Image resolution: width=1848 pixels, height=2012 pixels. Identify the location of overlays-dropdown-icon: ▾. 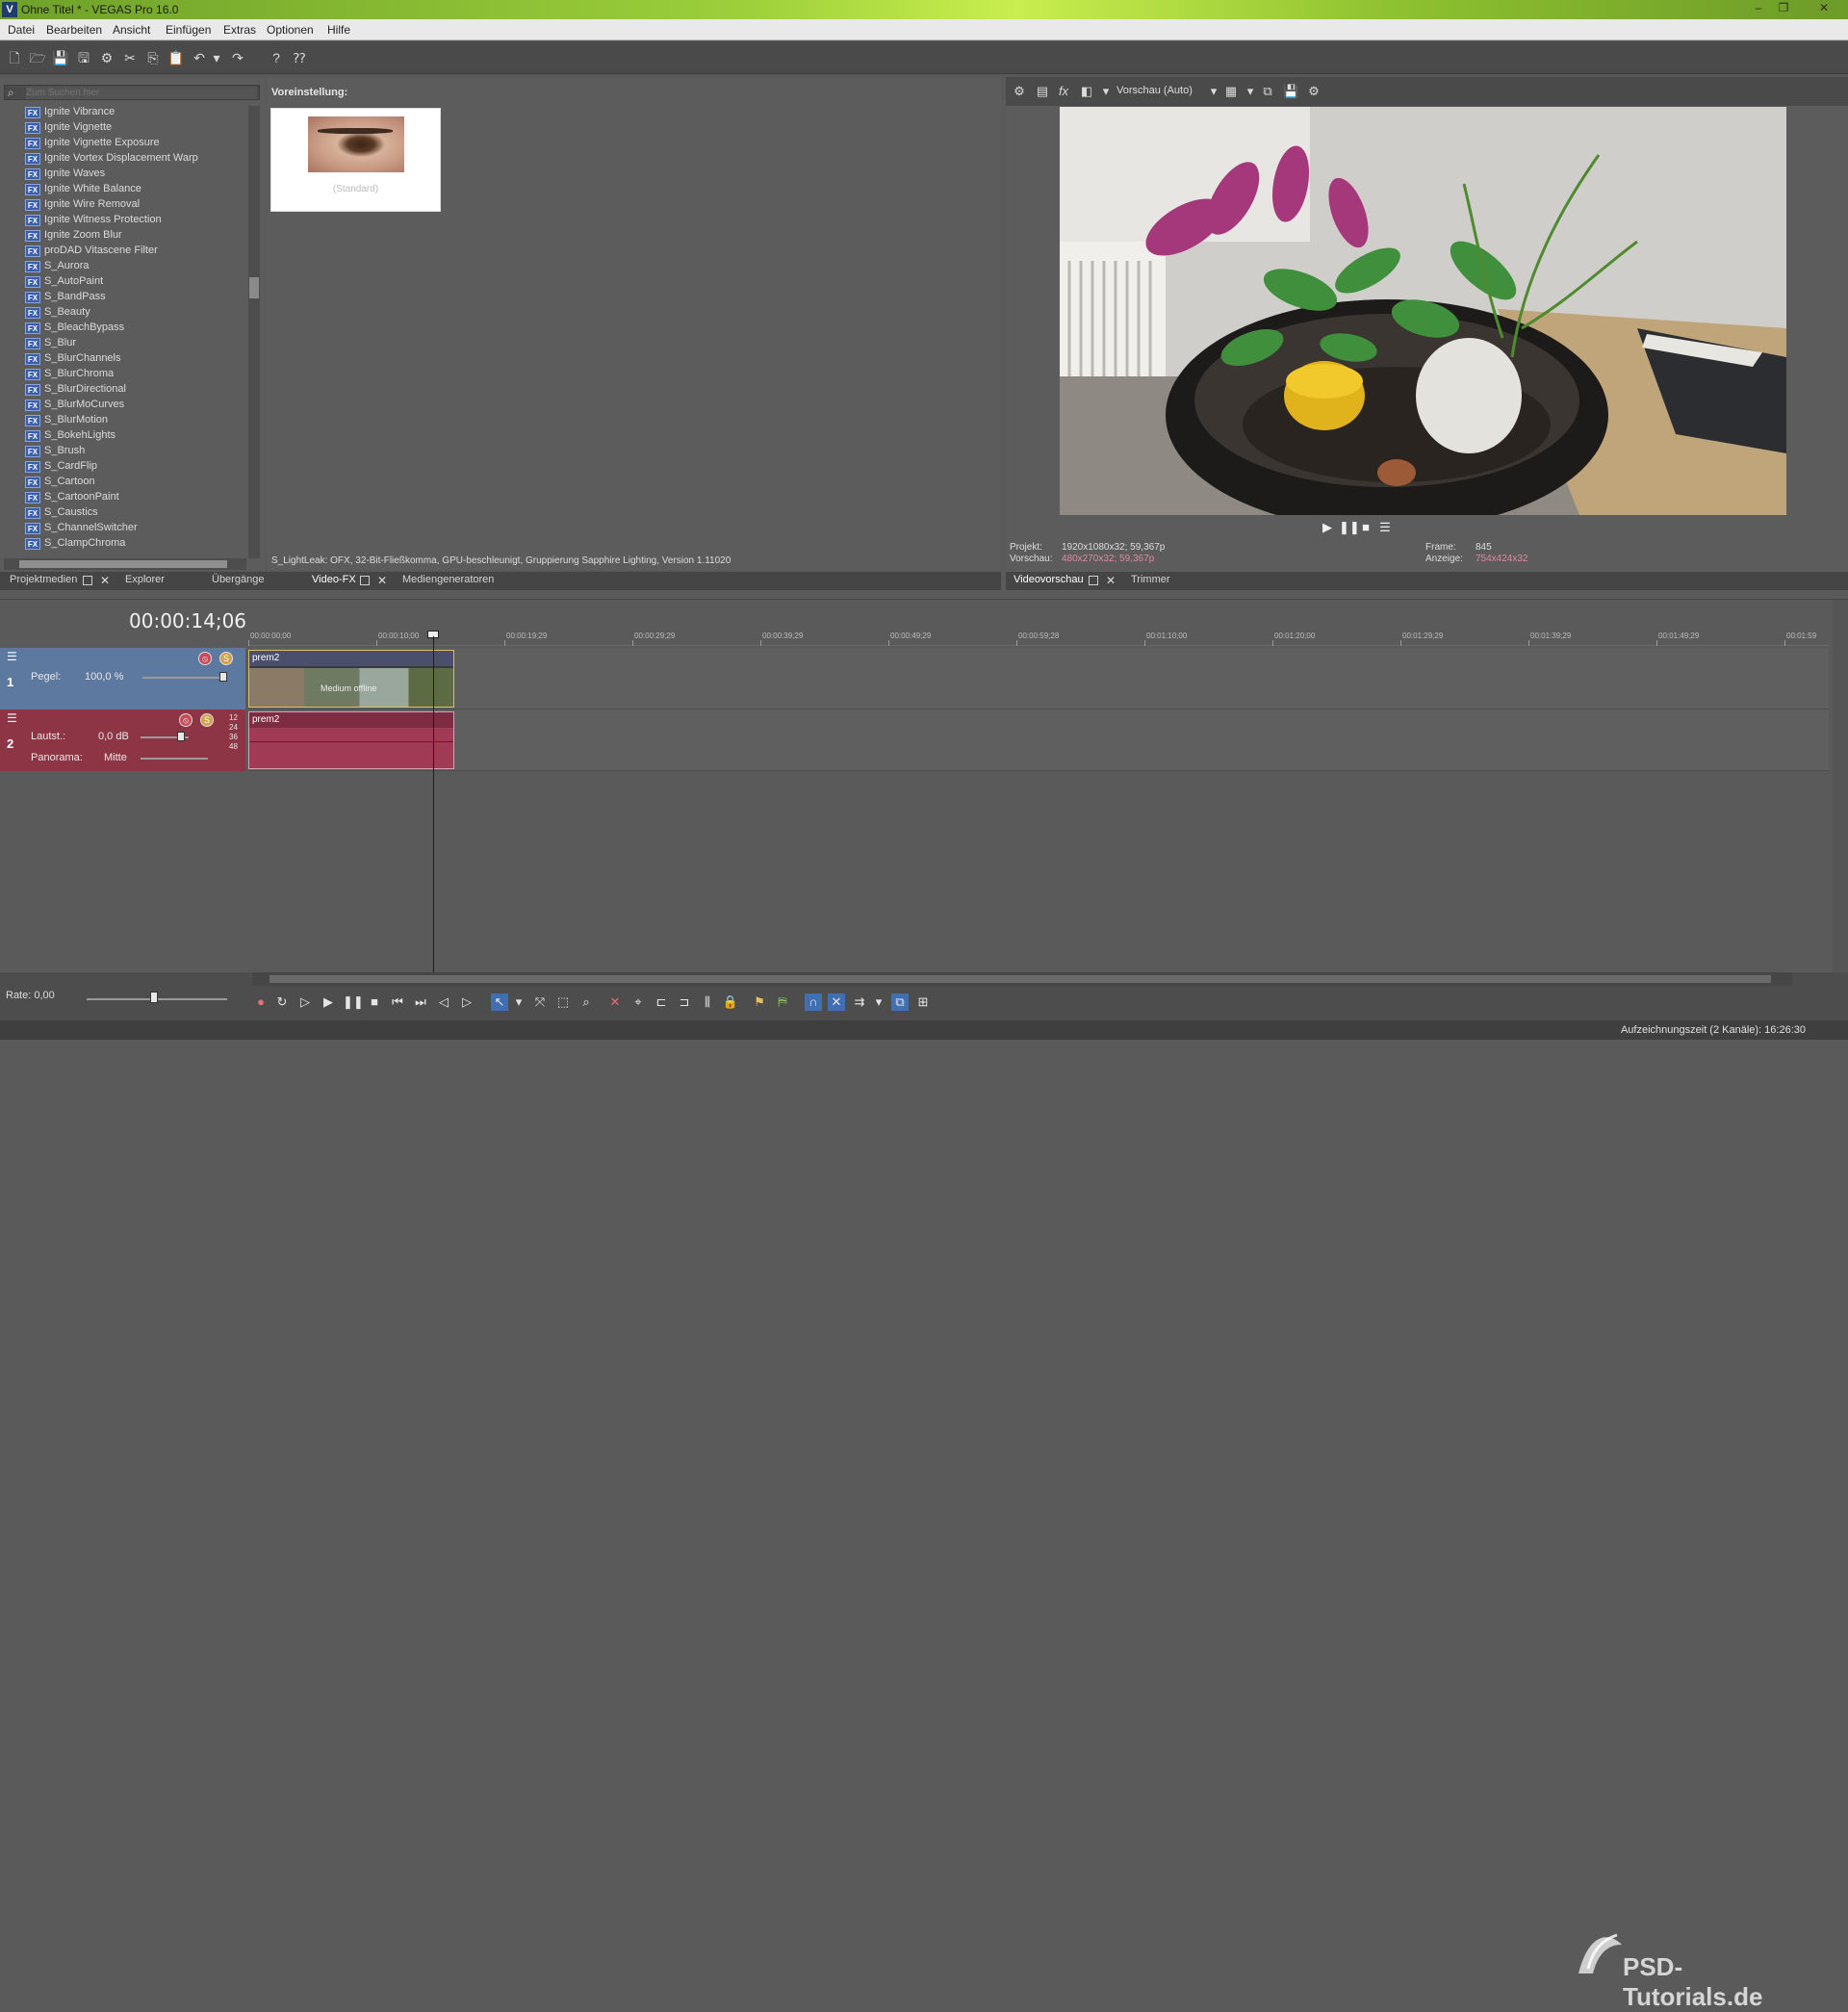
(1250, 91).